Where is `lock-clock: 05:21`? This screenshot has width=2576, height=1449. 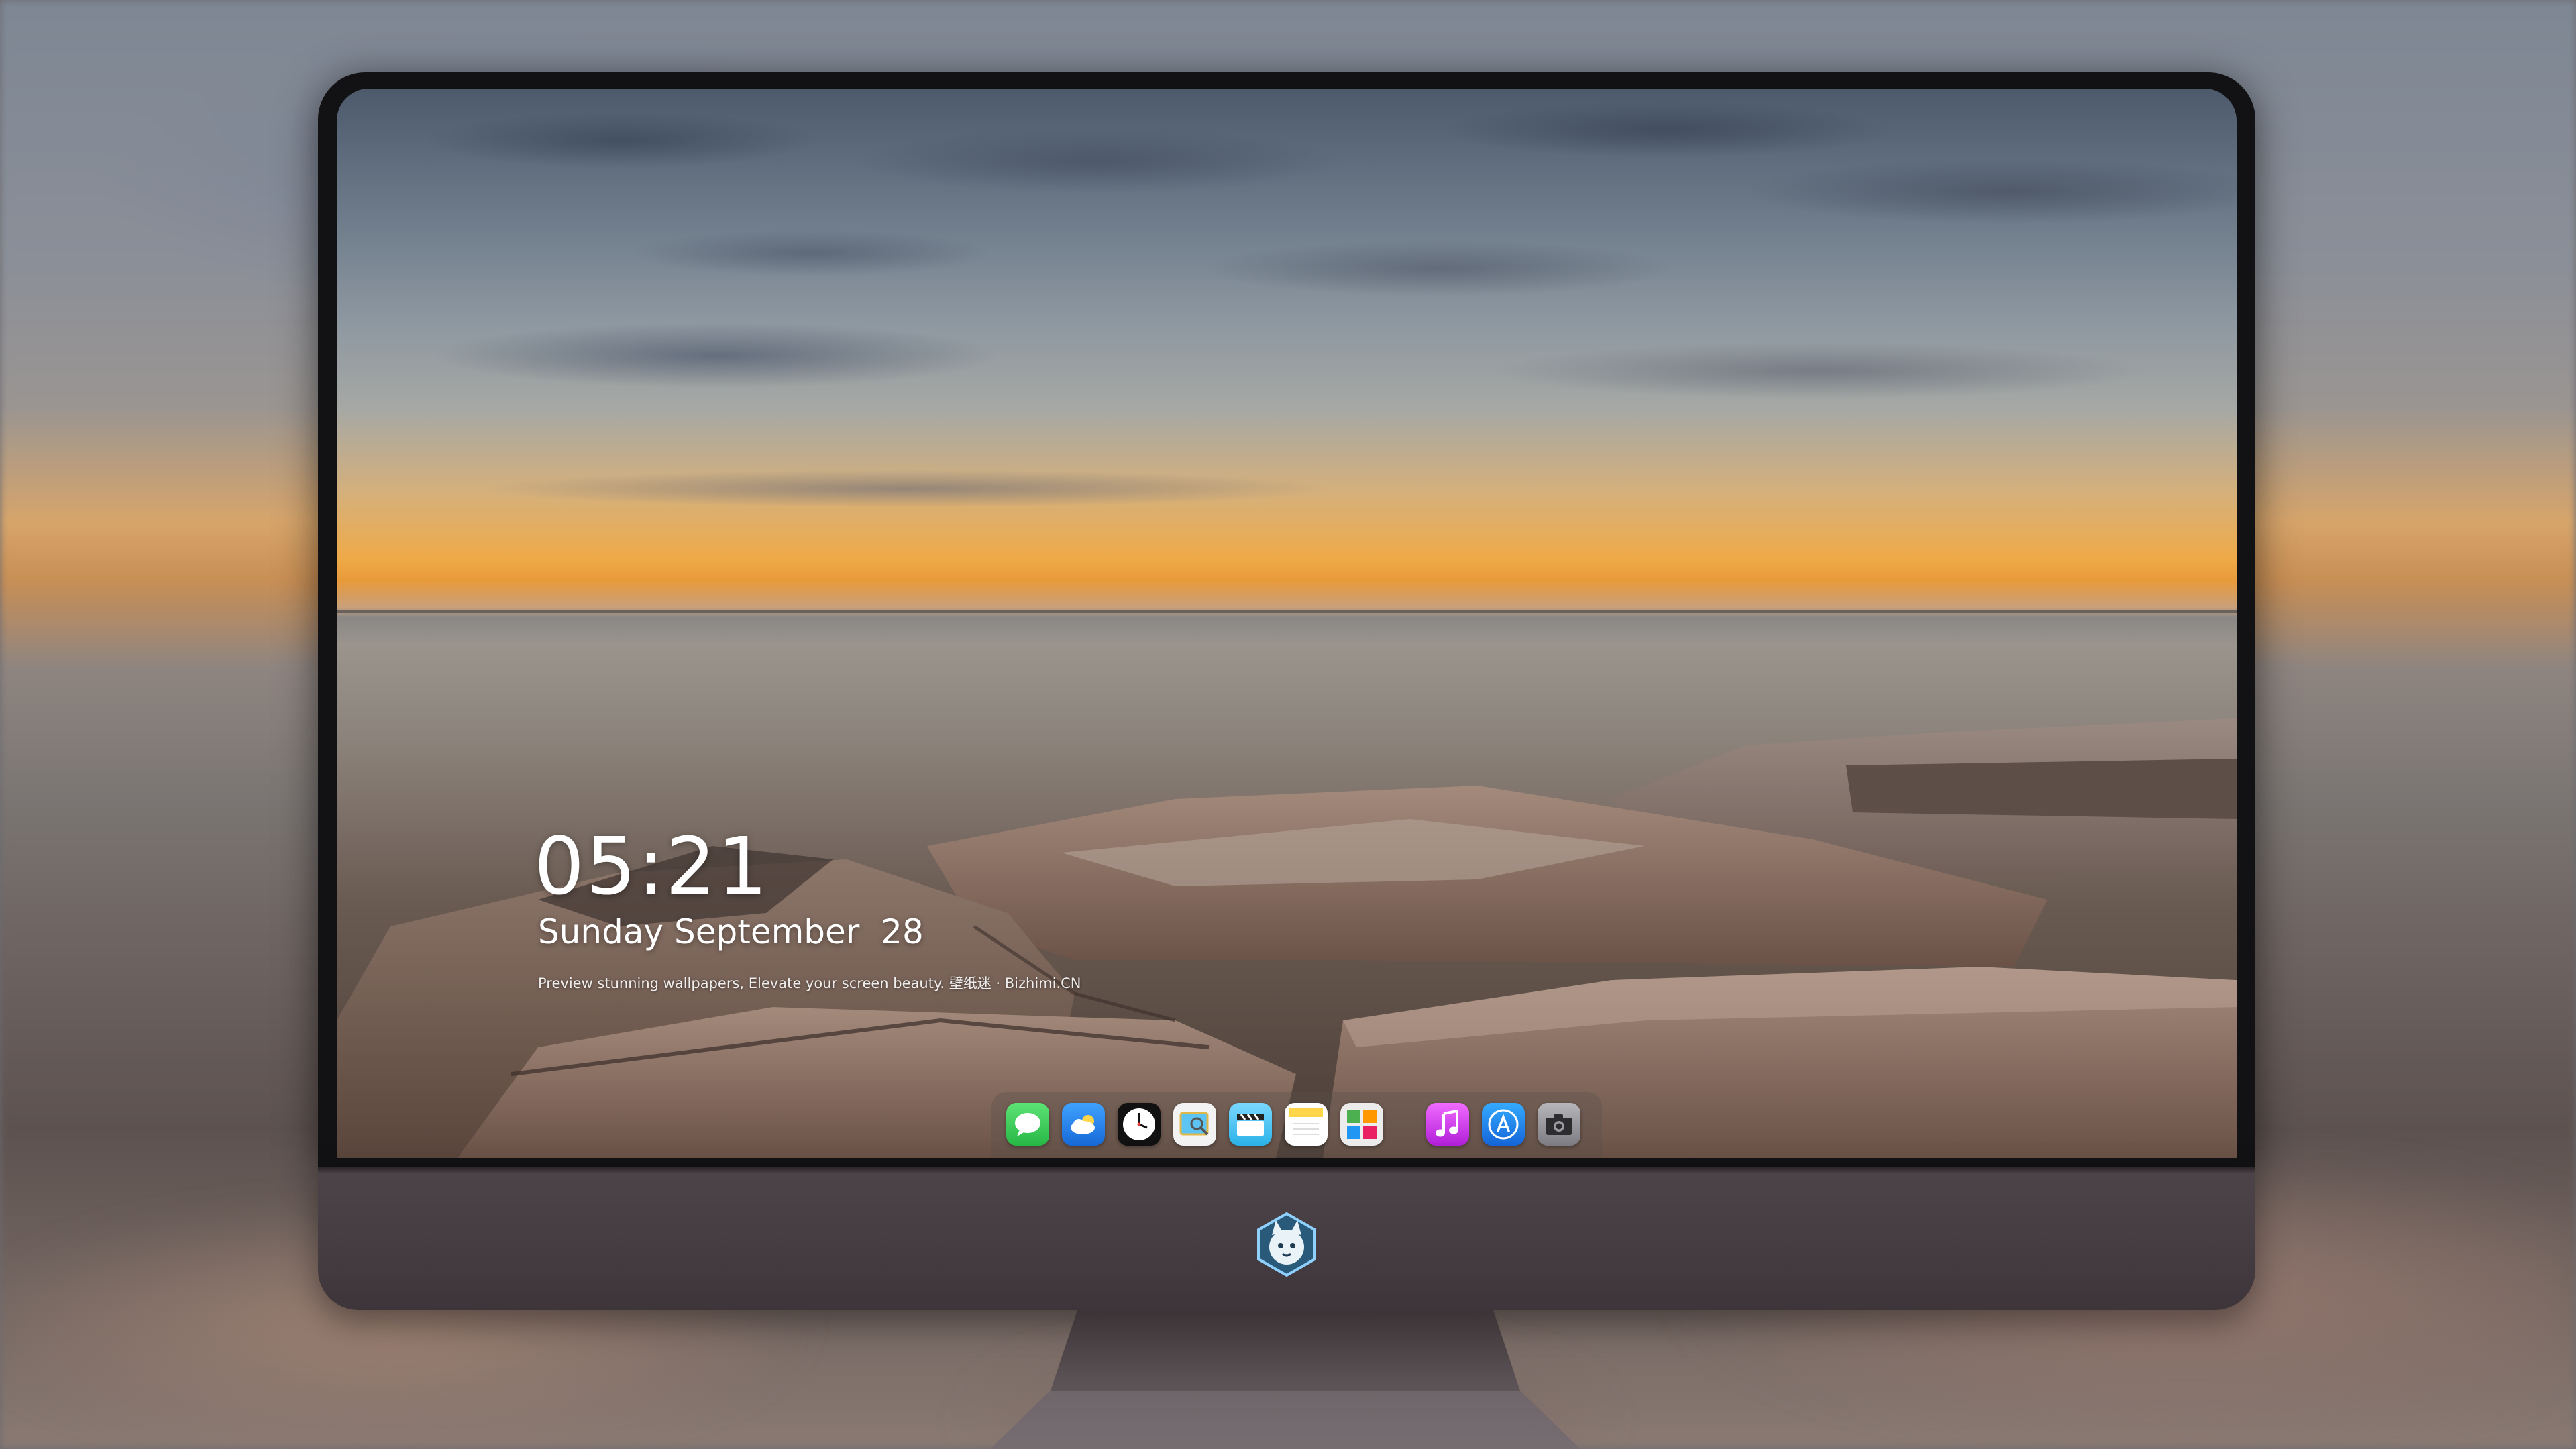 lock-clock: 05:21 is located at coordinates (651, 866).